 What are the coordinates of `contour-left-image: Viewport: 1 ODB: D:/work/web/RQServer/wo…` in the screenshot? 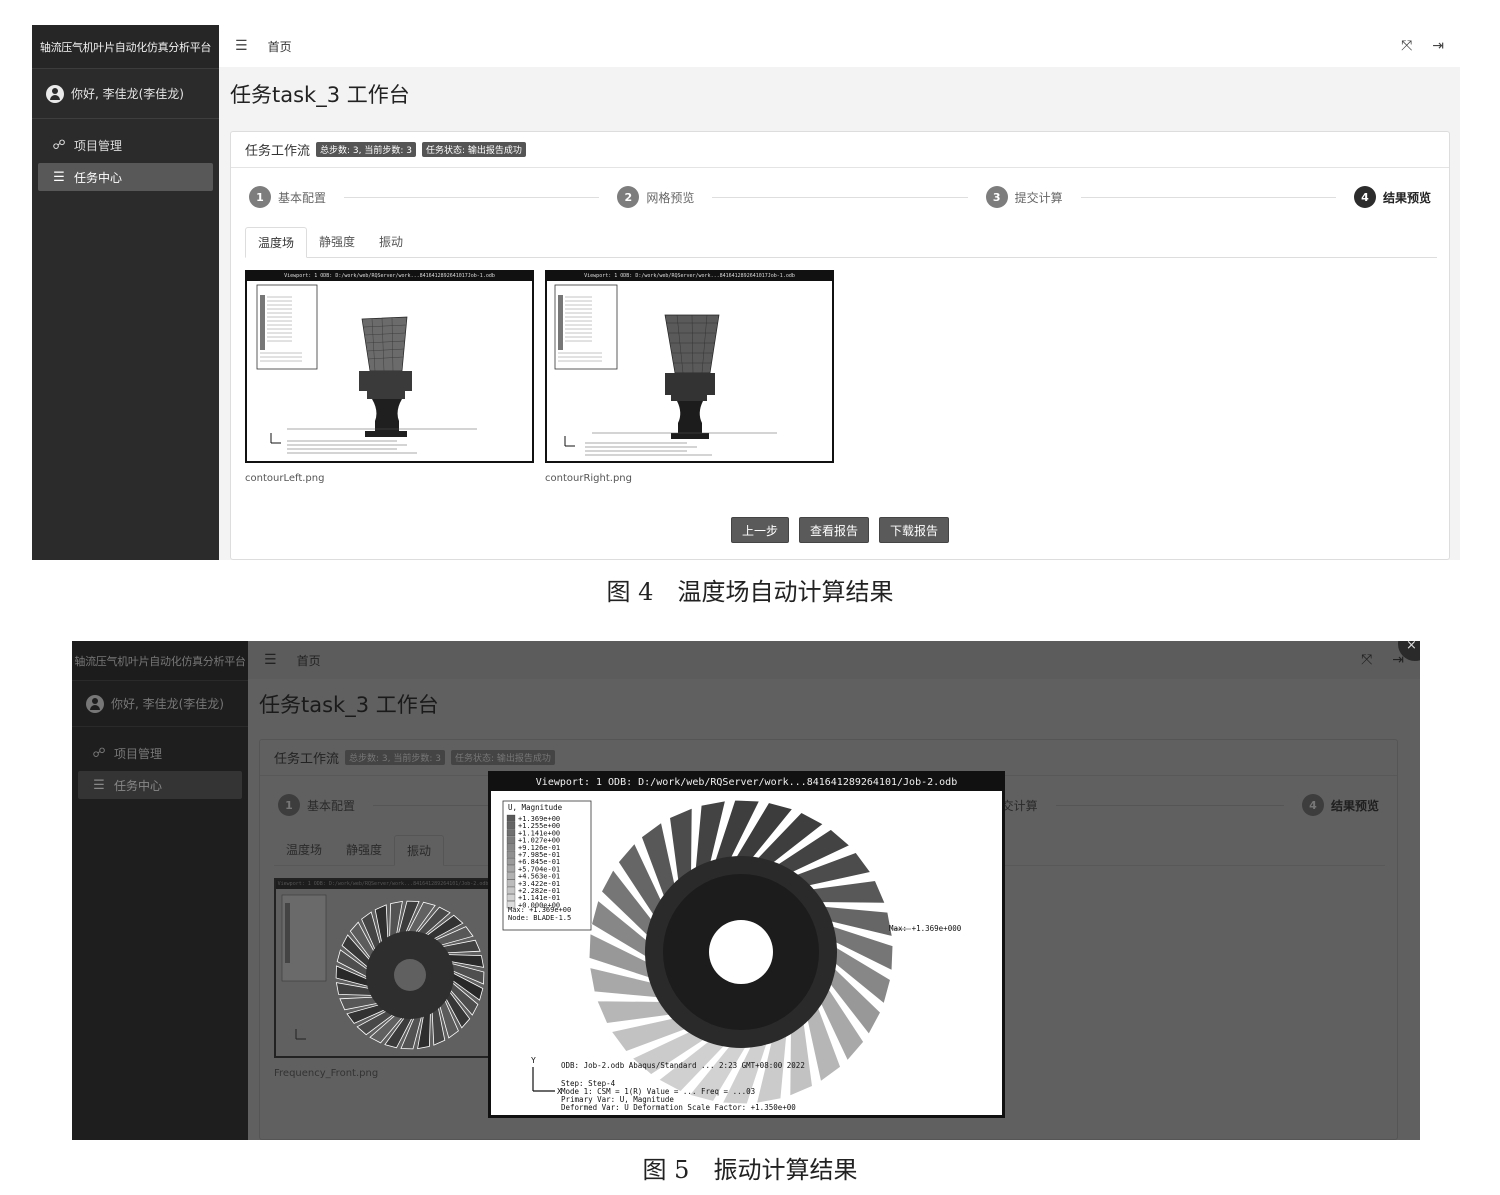 It's located at (389, 366).